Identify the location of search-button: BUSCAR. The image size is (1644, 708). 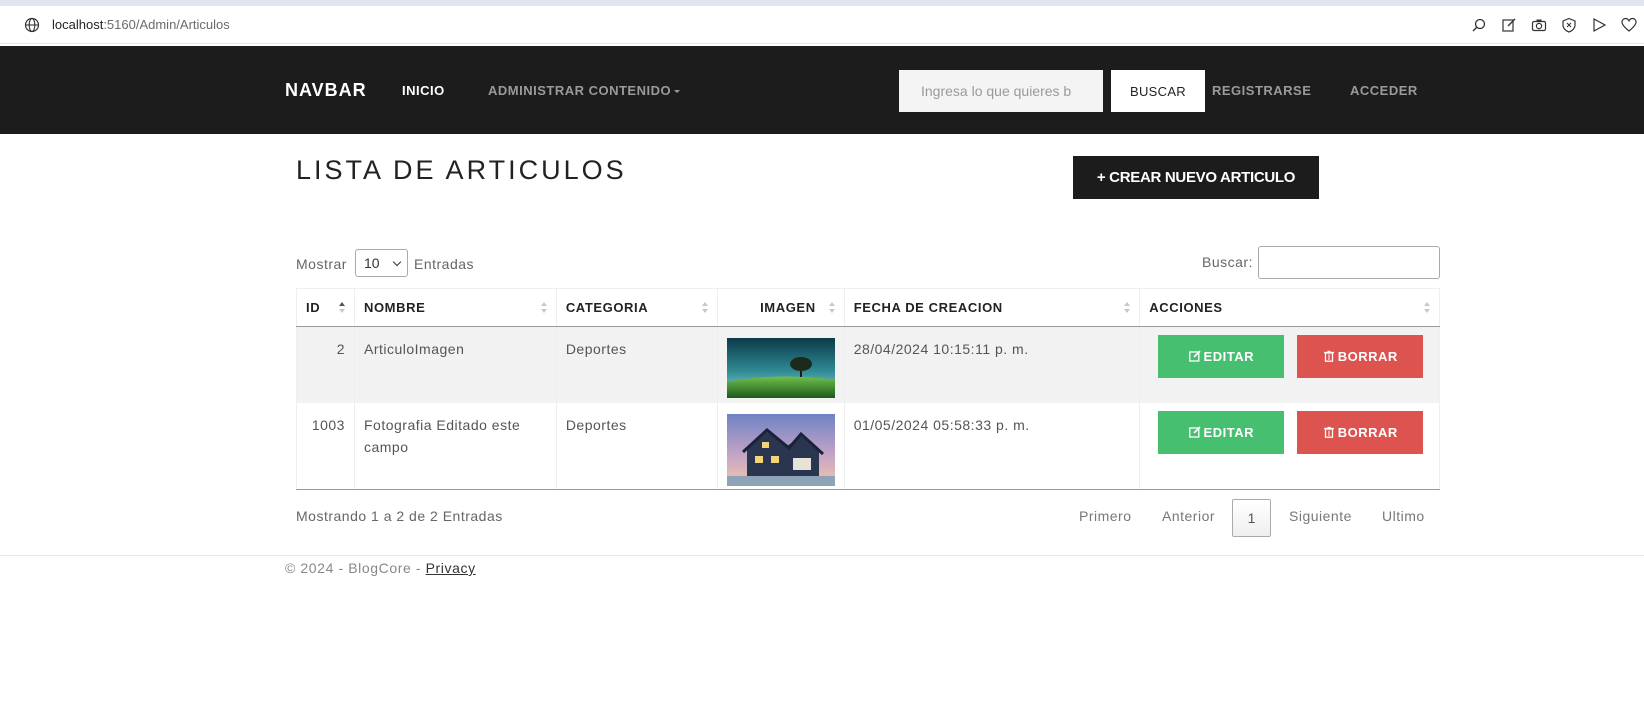
(1158, 91).